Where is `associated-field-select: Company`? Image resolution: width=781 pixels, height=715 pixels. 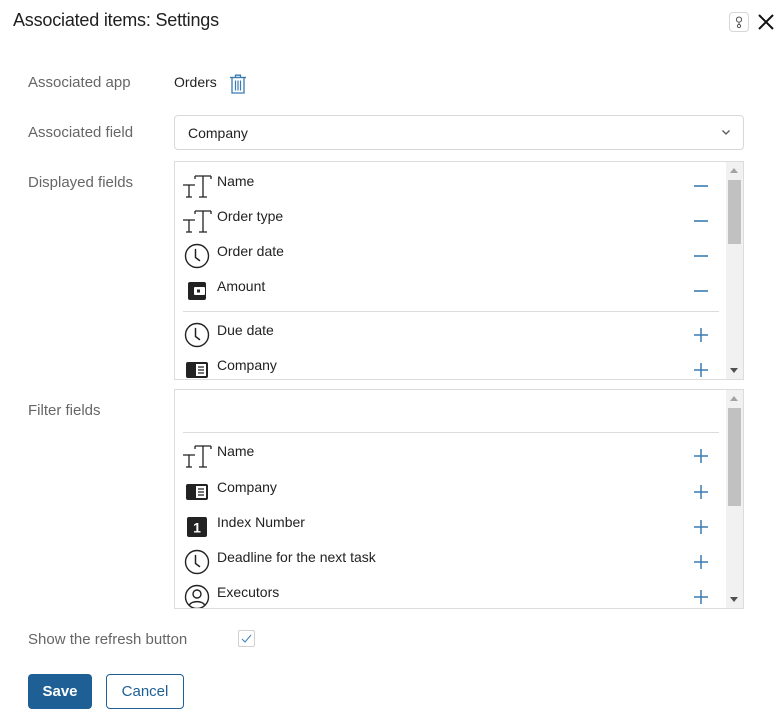 associated-field-select: Company is located at coordinates (459, 132).